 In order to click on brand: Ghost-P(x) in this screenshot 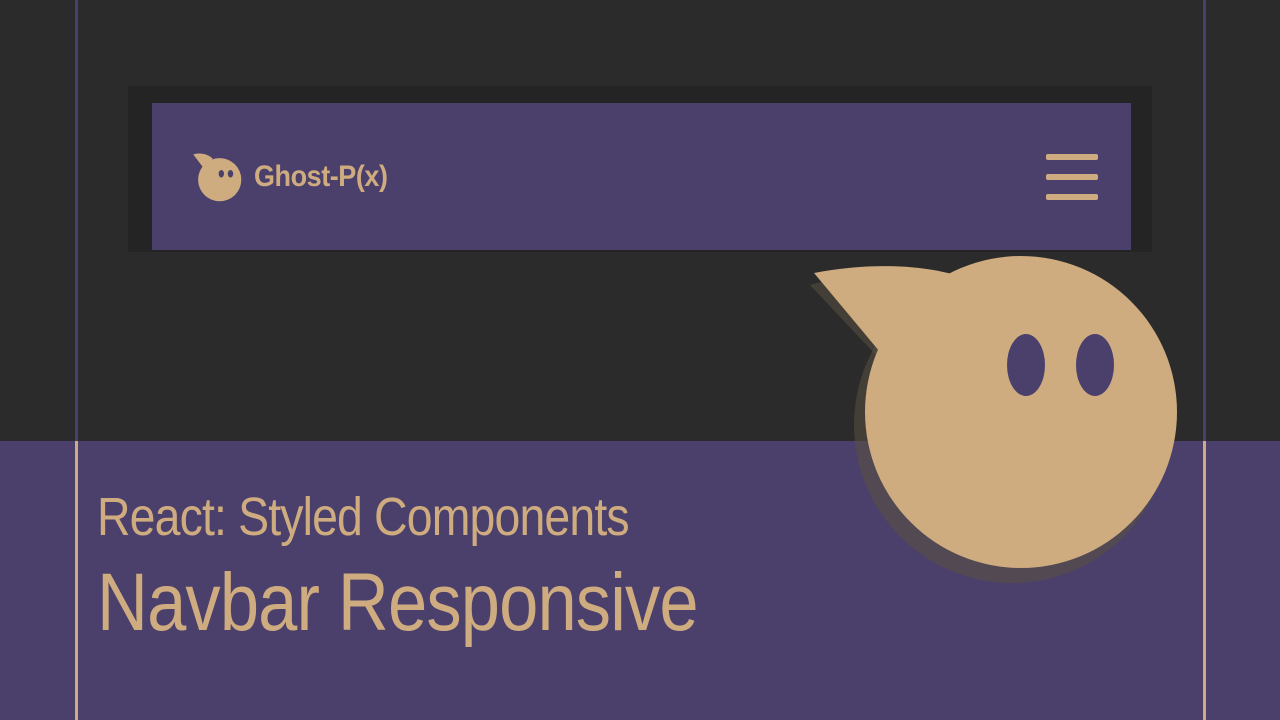, I will do `click(296, 177)`.